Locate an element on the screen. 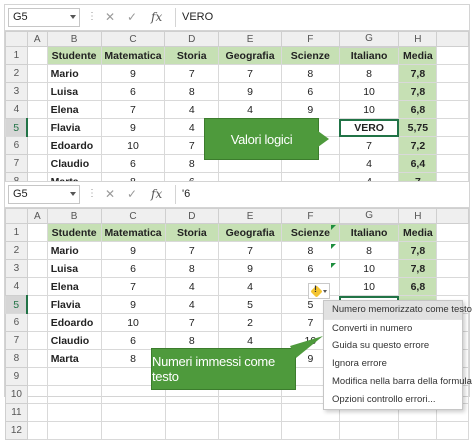 This screenshot has width=474, height=440. row-header: 12 is located at coordinates (16, 430).